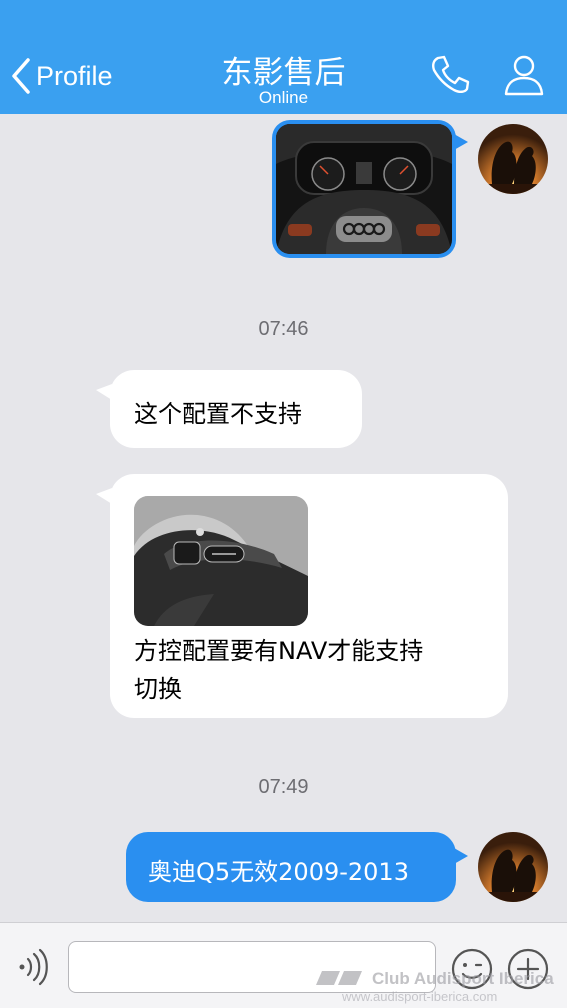  What do you see at coordinates (278, 872) in the screenshot?
I see `message-text: 奥迪Q5无效2009-2013` at bounding box center [278, 872].